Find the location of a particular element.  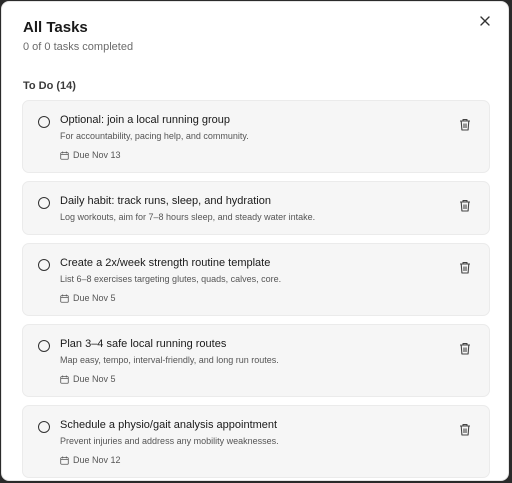

todo-section-header: To Do (14) is located at coordinates (49, 86).